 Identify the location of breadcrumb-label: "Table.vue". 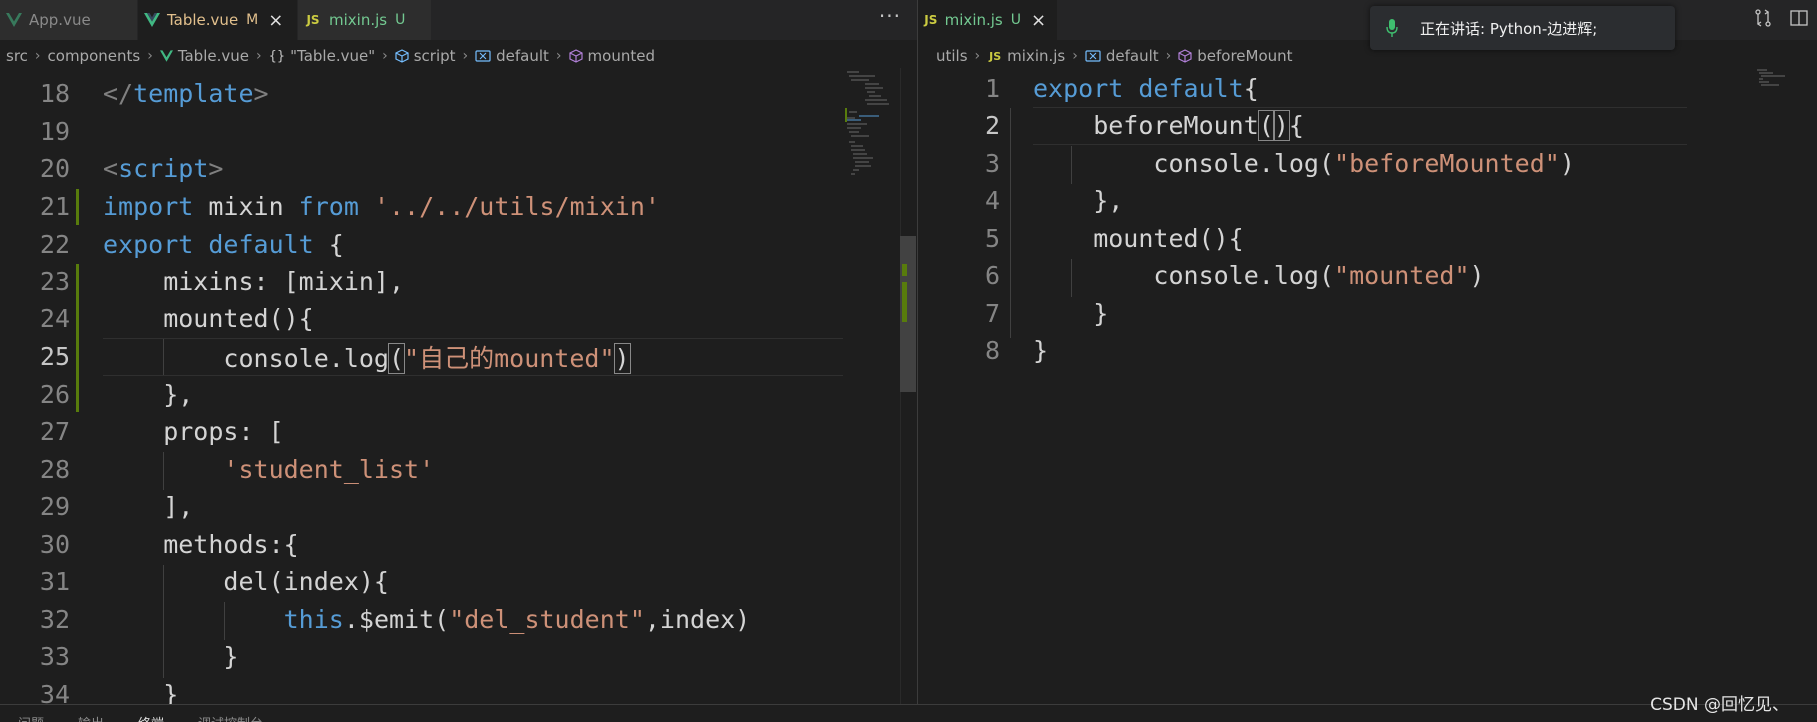
(333, 56).